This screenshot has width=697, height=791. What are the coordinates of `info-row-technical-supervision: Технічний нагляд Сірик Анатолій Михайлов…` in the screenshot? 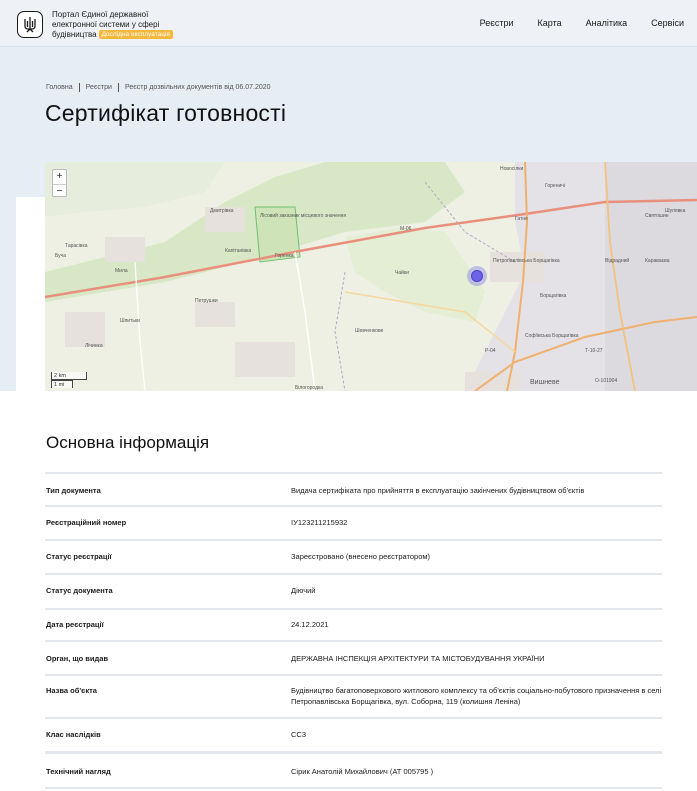 It's located at (353, 769).